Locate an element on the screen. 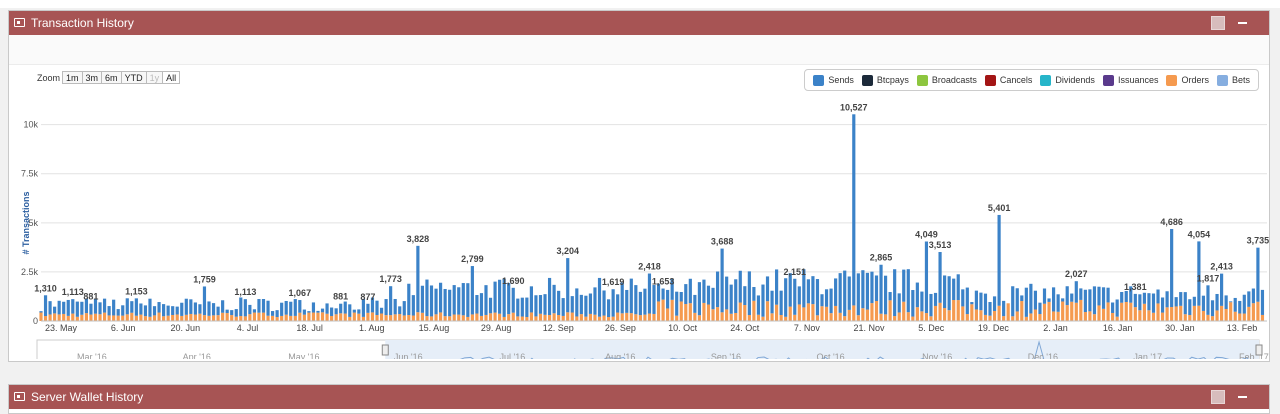  navigator-label: May '16 is located at coordinates (303, 355).